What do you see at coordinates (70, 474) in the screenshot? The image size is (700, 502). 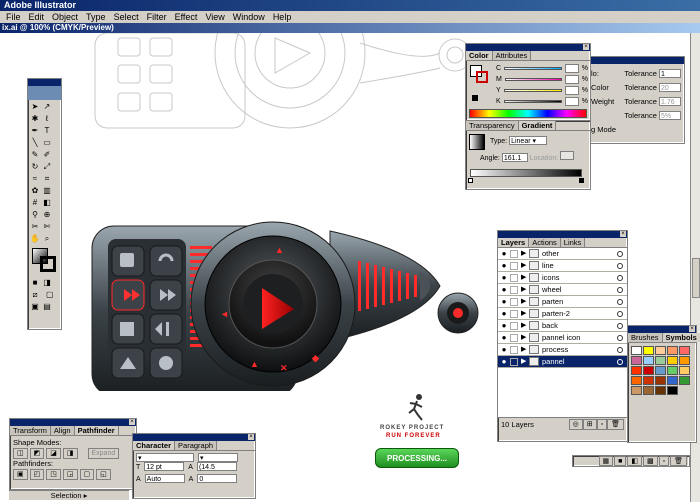 I see `crop-icon: ◲` at bounding box center [70, 474].